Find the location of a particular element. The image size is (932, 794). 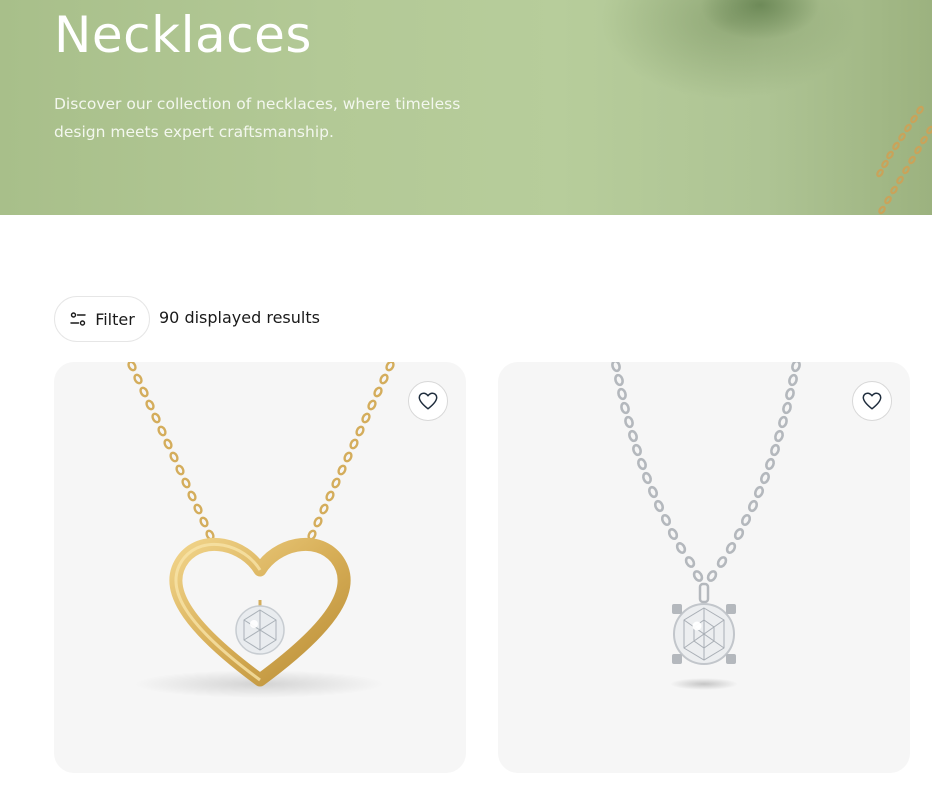

gold-heart-necklace-image is located at coordinates (261, 530).